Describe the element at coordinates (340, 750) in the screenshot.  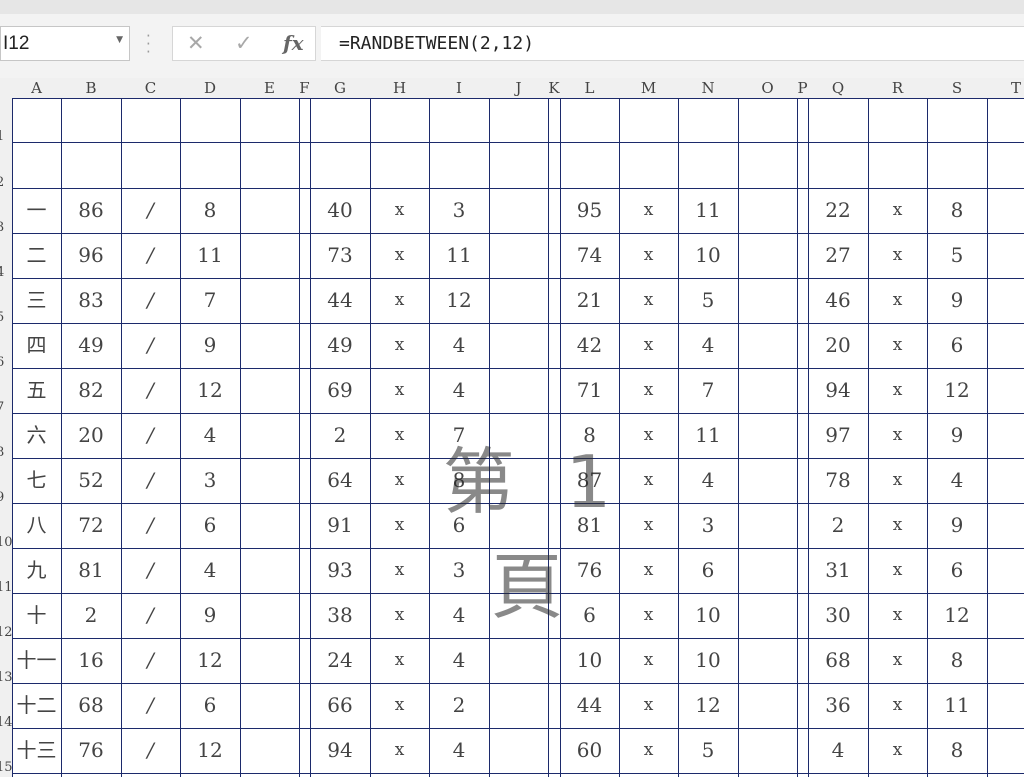
I see `cell-g15: 94` at that location.